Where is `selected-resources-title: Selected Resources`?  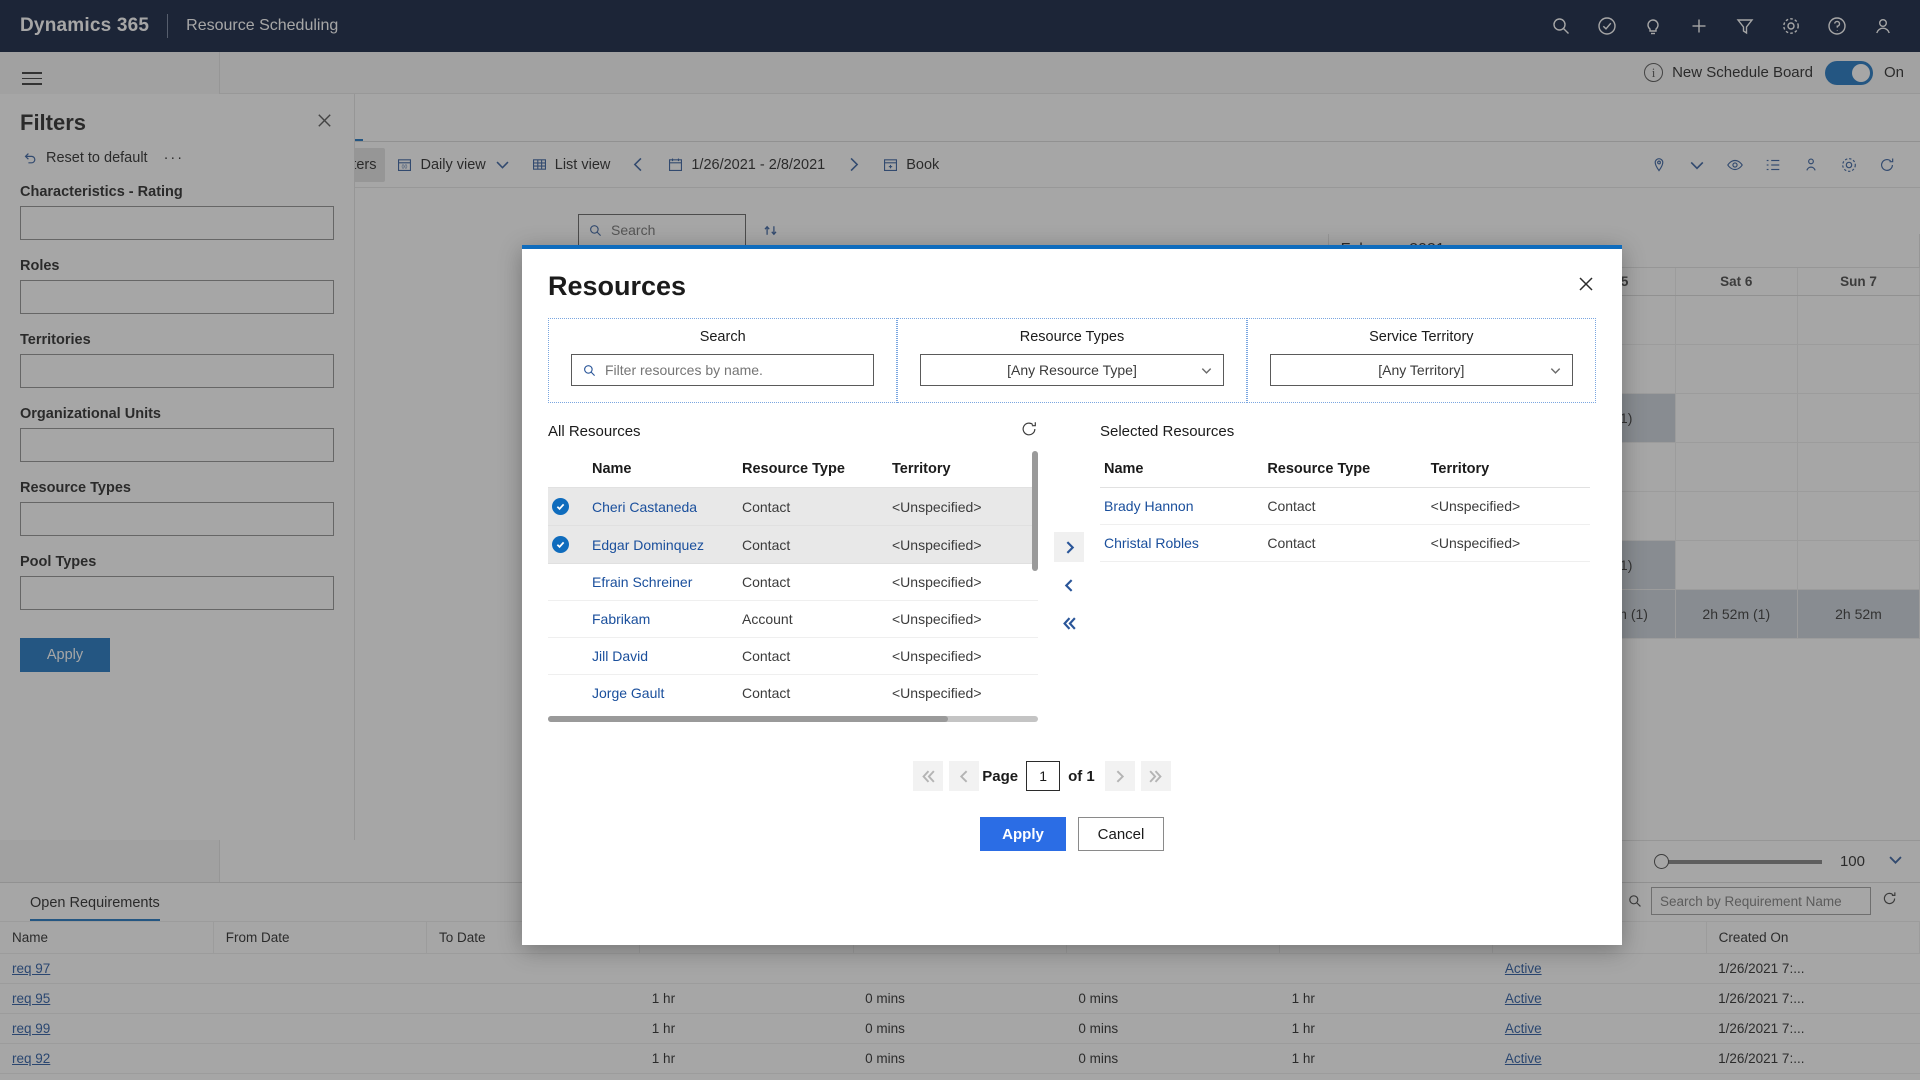
selected-resources-title: Selected Resources is located at coordinates (1167, 431).